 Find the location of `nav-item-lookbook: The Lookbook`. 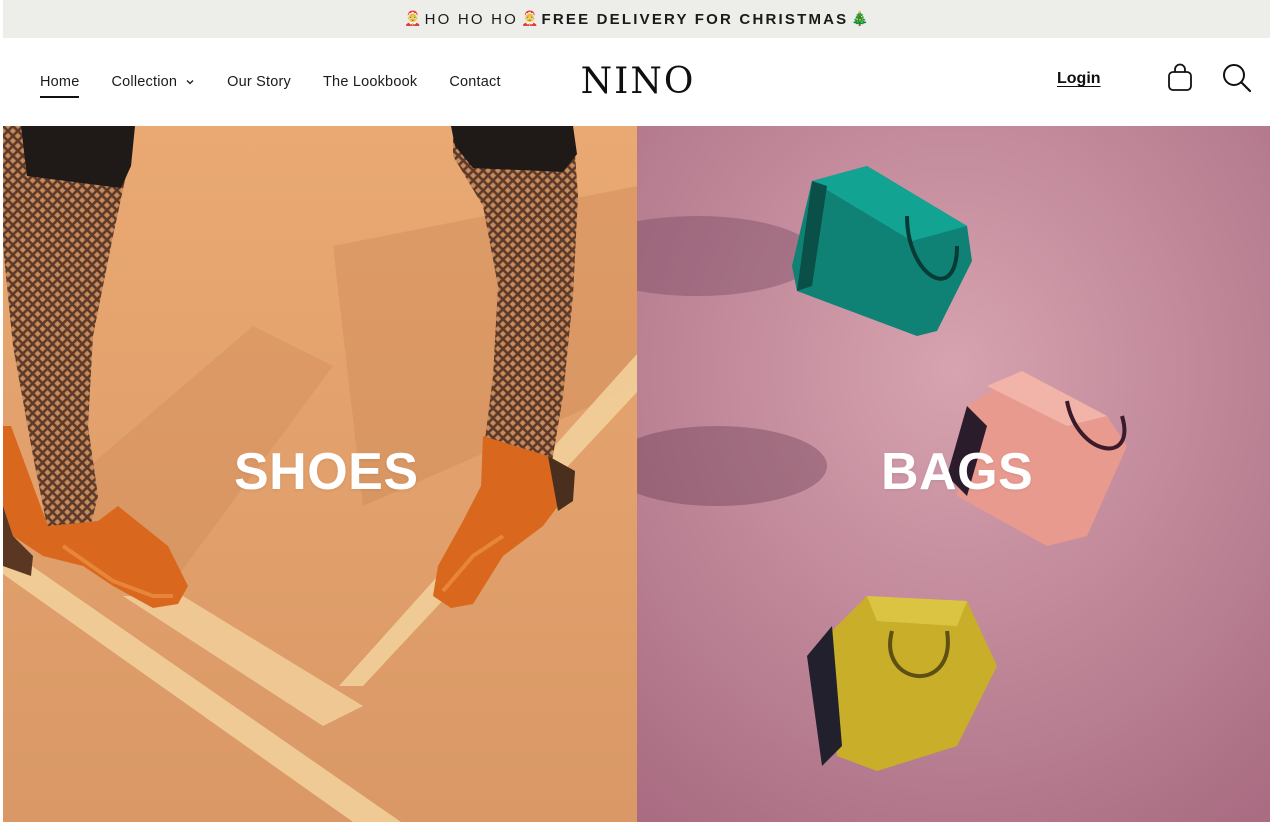

nav-item-lookbook: The Lookbook is located at coordinates (370, 82).